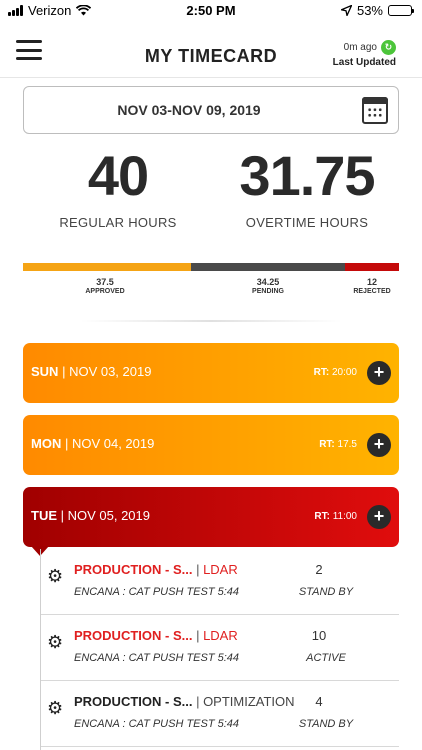  Describe the element at coordinates (189, 110) in the screenshot. I see `date-range-label: NOV 03-NOV 09, 2019` at that location.